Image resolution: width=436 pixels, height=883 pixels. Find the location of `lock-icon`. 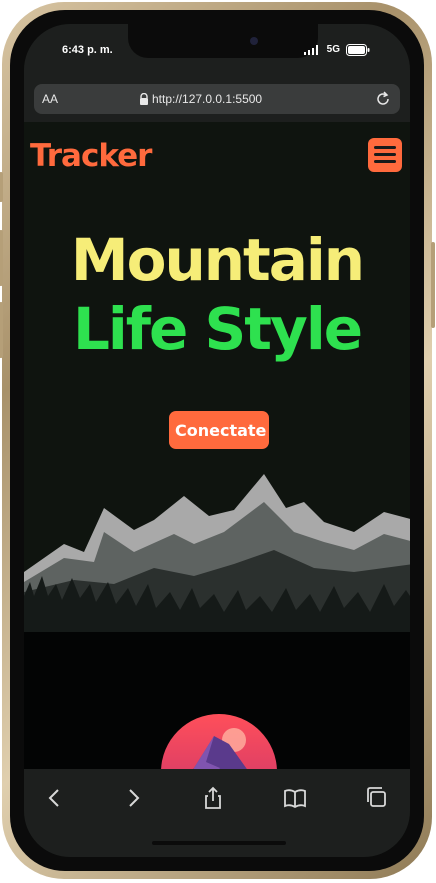

lock-icon is located at coordinates (144, 99).